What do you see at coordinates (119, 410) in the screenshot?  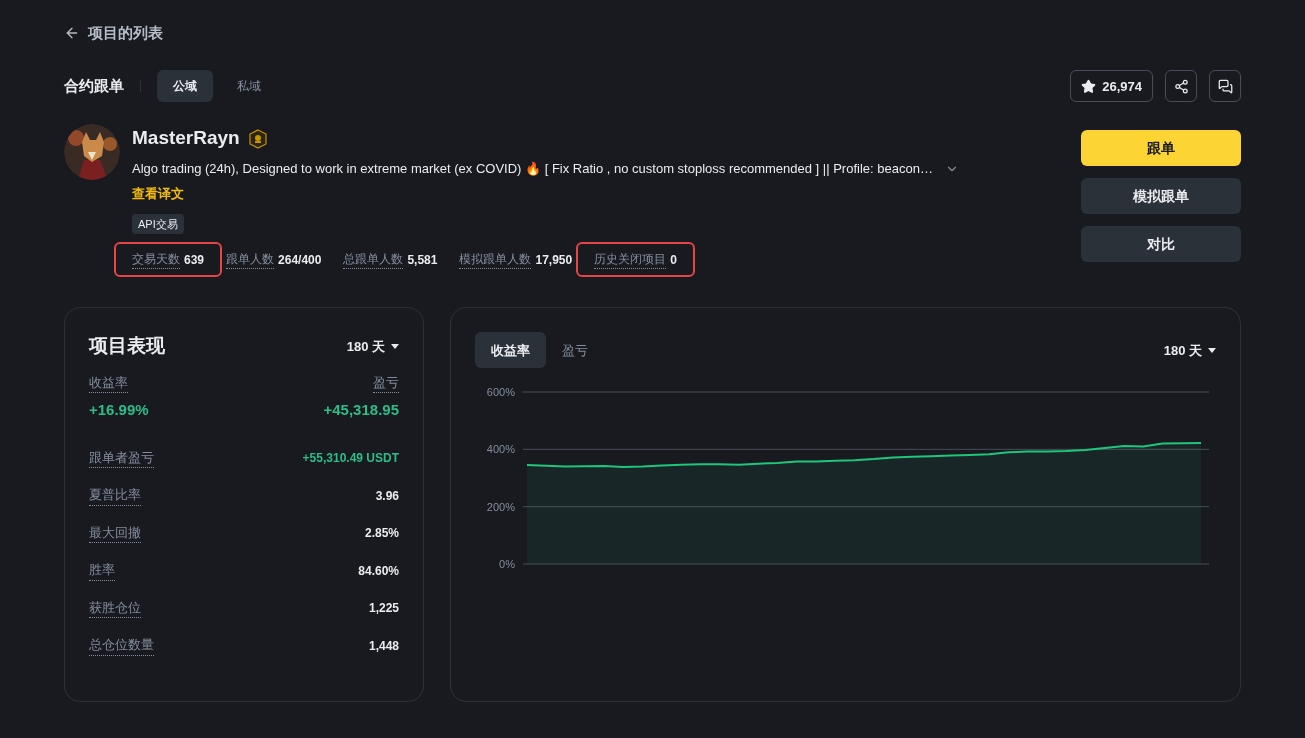 I see `metric-value: +16.99%` at bounding box center [119, 410].